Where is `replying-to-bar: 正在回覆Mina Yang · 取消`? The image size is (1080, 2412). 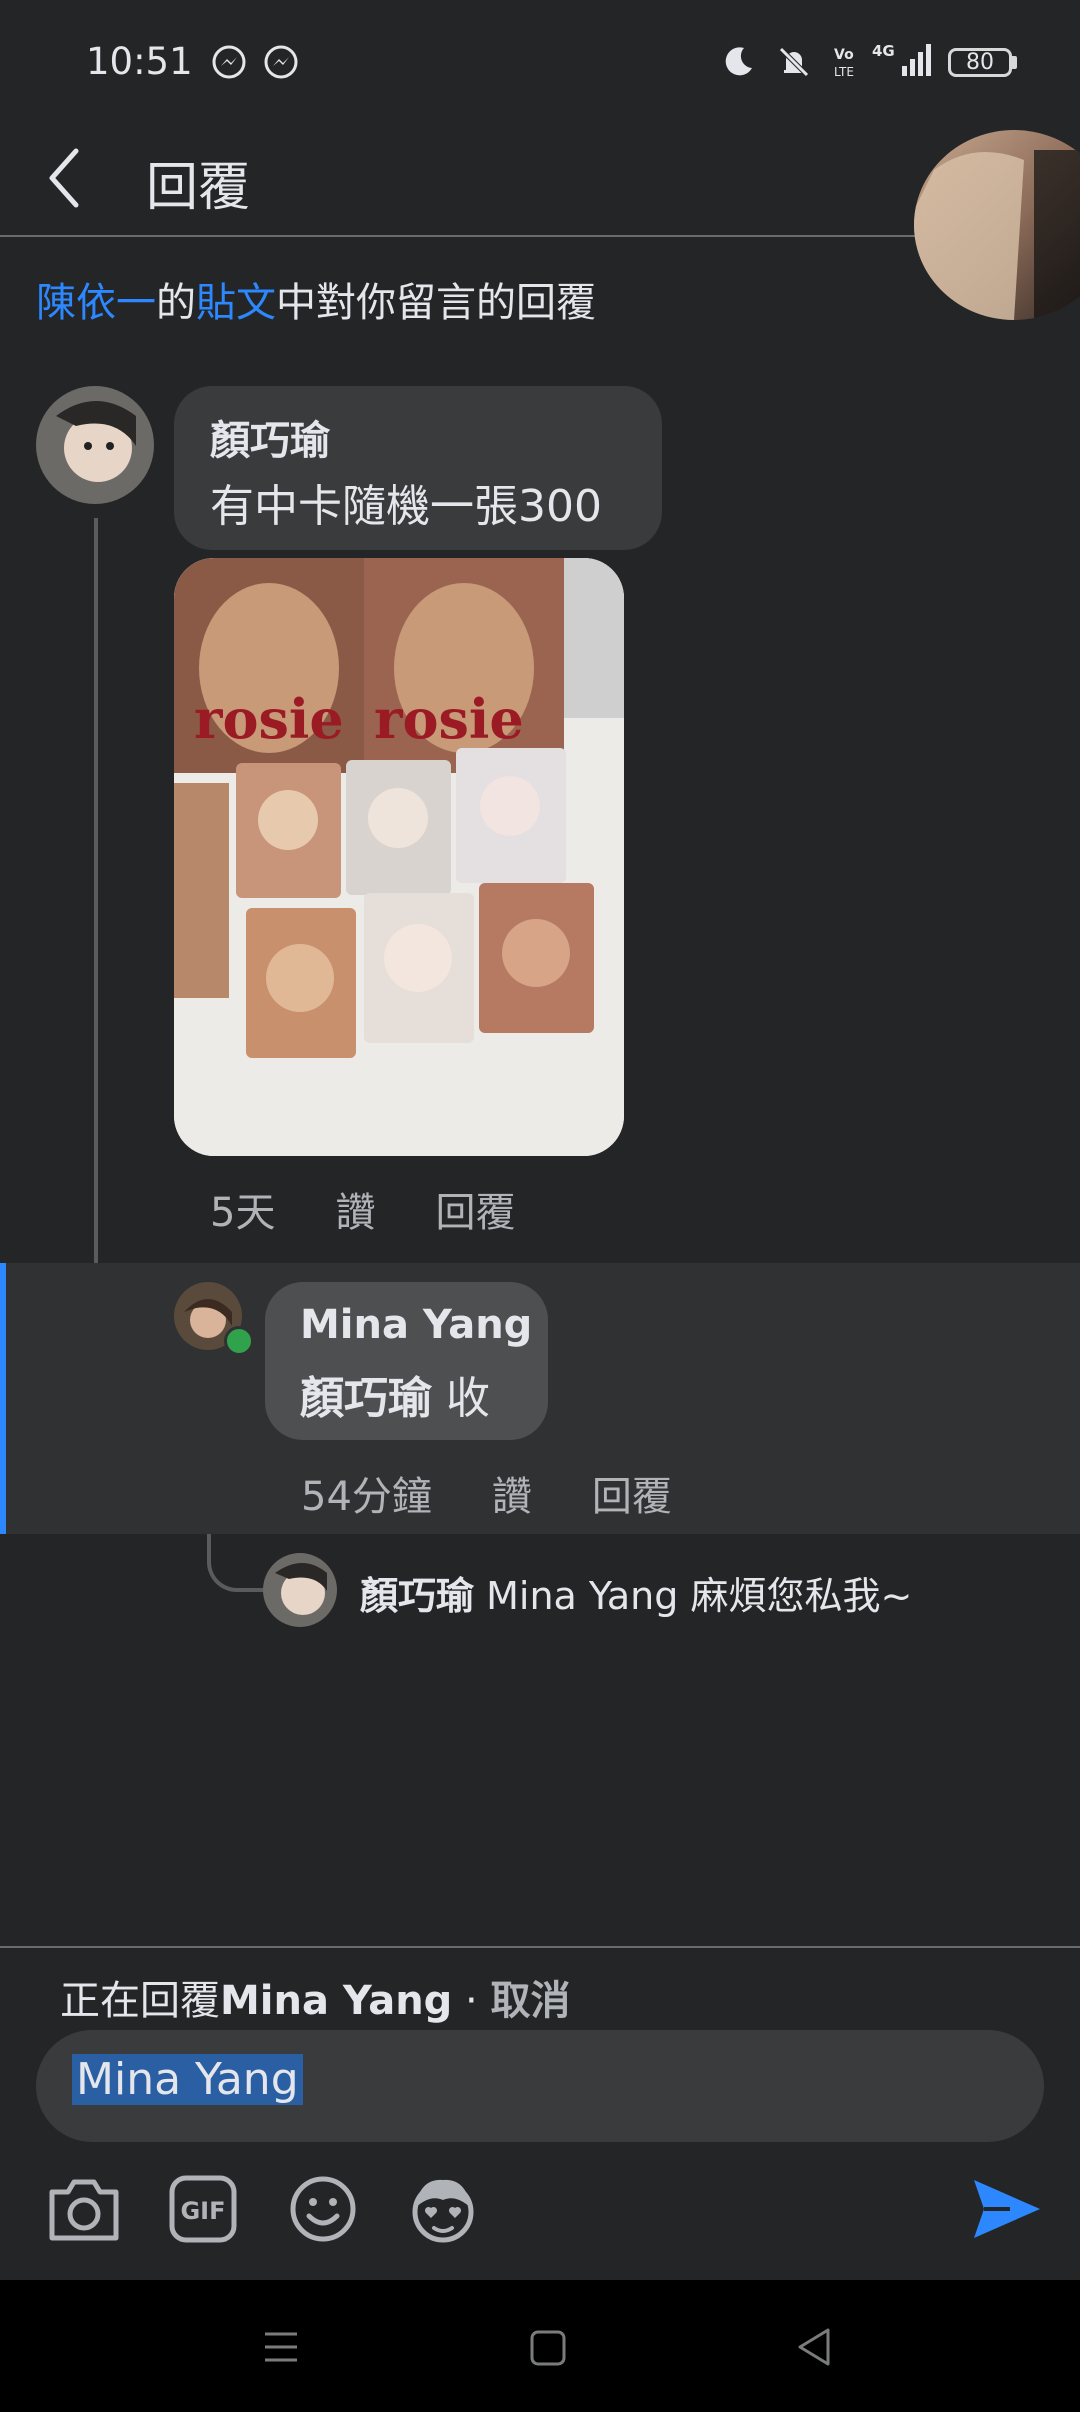
replying-to-bar: 正在回覆Mina Yang · 取消 is located at coordinates (315, 1997).